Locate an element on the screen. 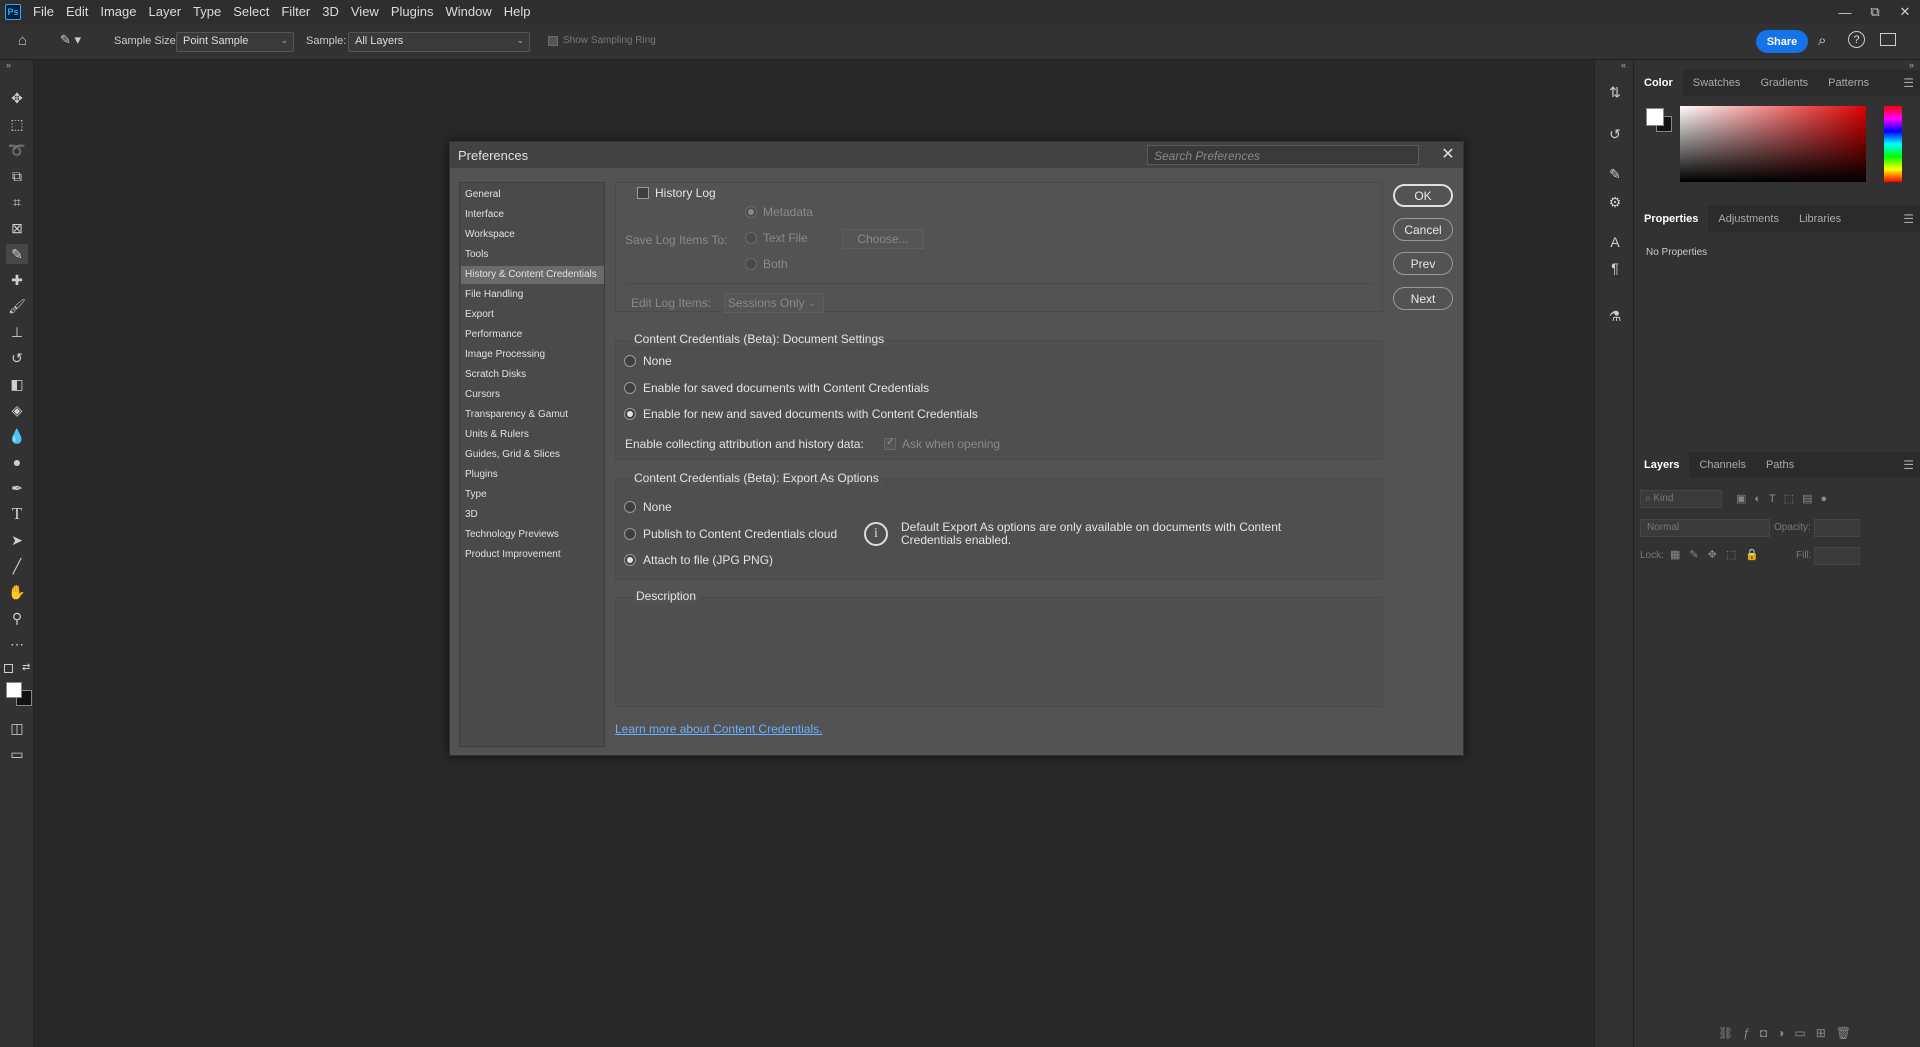 Image resolution: width=1920 pixels, height=1047 pixels. nav-item-cursors: Cursors is located at coordinates (532, 395).